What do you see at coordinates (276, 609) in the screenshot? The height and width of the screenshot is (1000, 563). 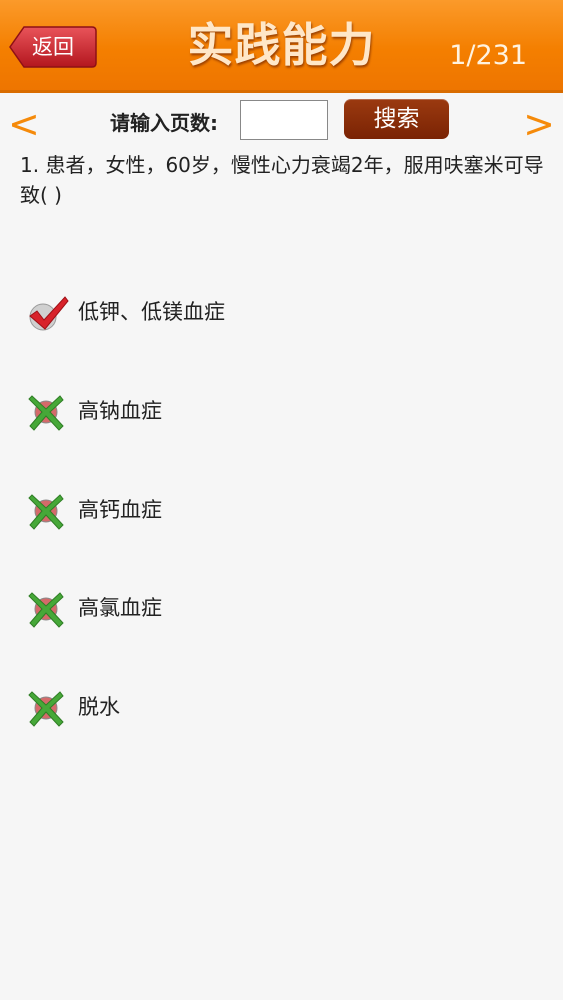 I see `option-4: 高氯血症` at bounding box center [276, 609].